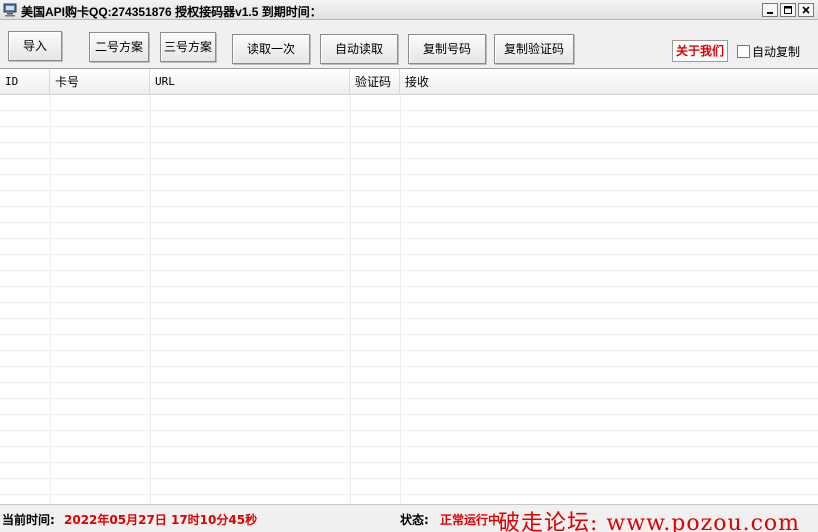 This screenshot has width=818, height=532. I want to click on minimize-icon, so click(770, 10).